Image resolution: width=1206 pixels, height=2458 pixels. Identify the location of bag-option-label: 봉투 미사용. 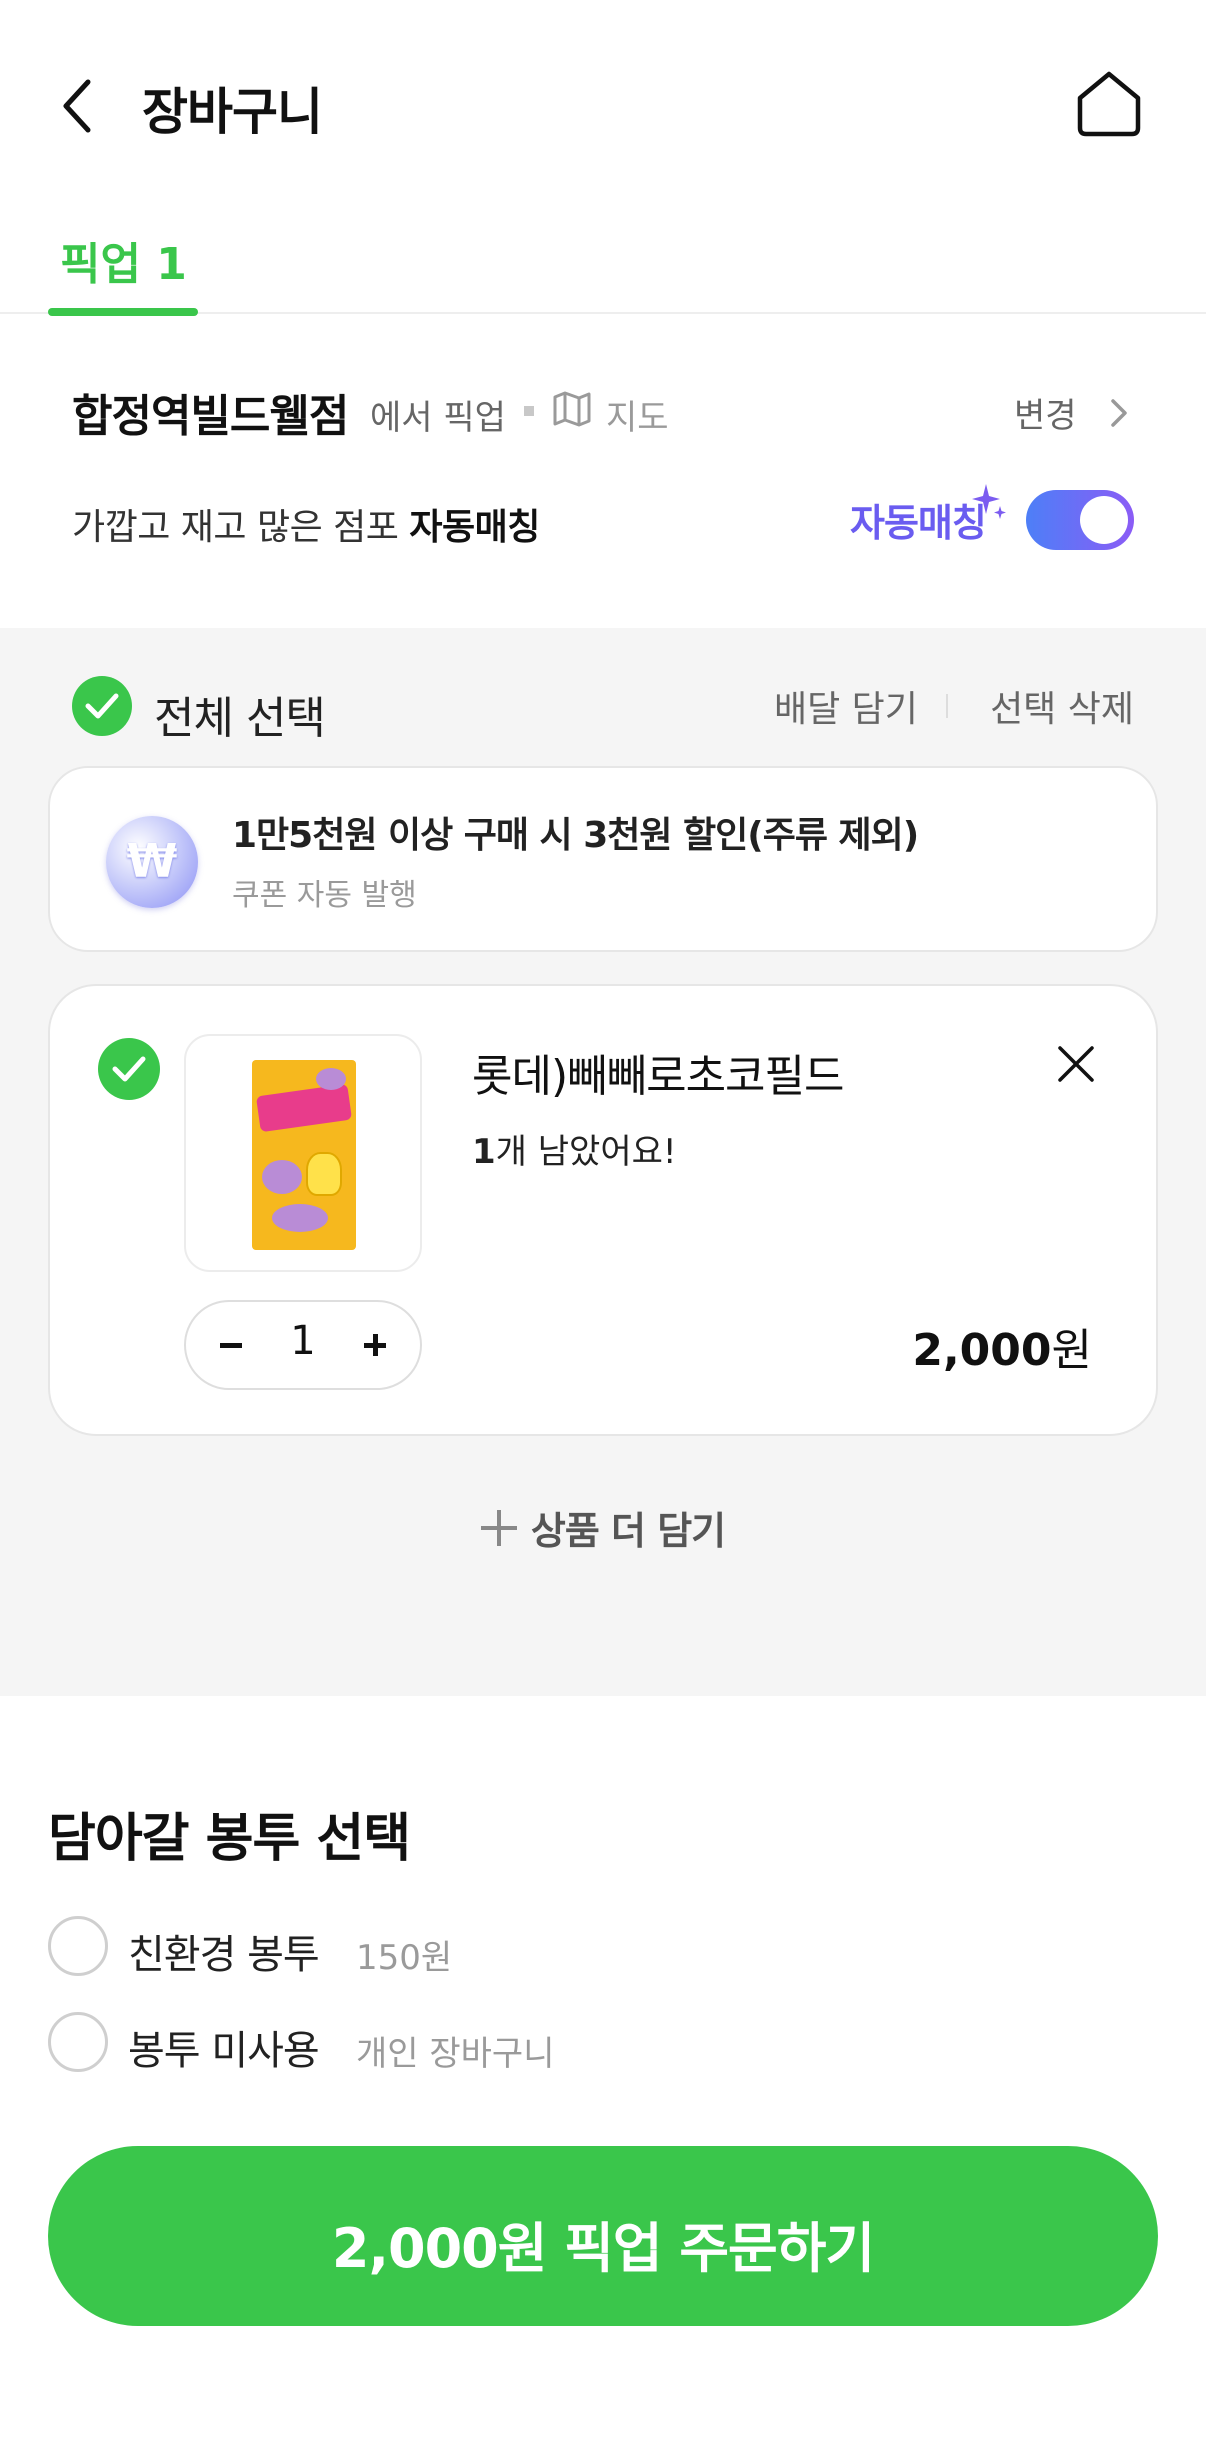
(224, 2051).